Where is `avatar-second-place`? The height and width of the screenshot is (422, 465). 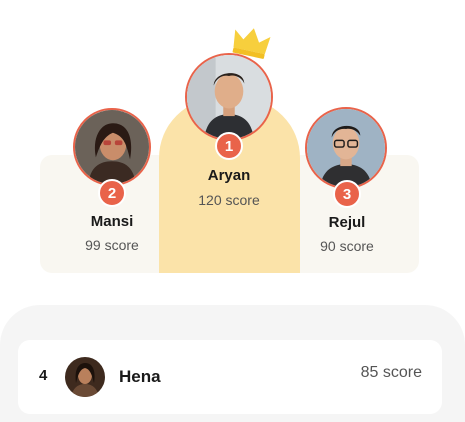
avatar-second-place is located at coordinates (112, 147).